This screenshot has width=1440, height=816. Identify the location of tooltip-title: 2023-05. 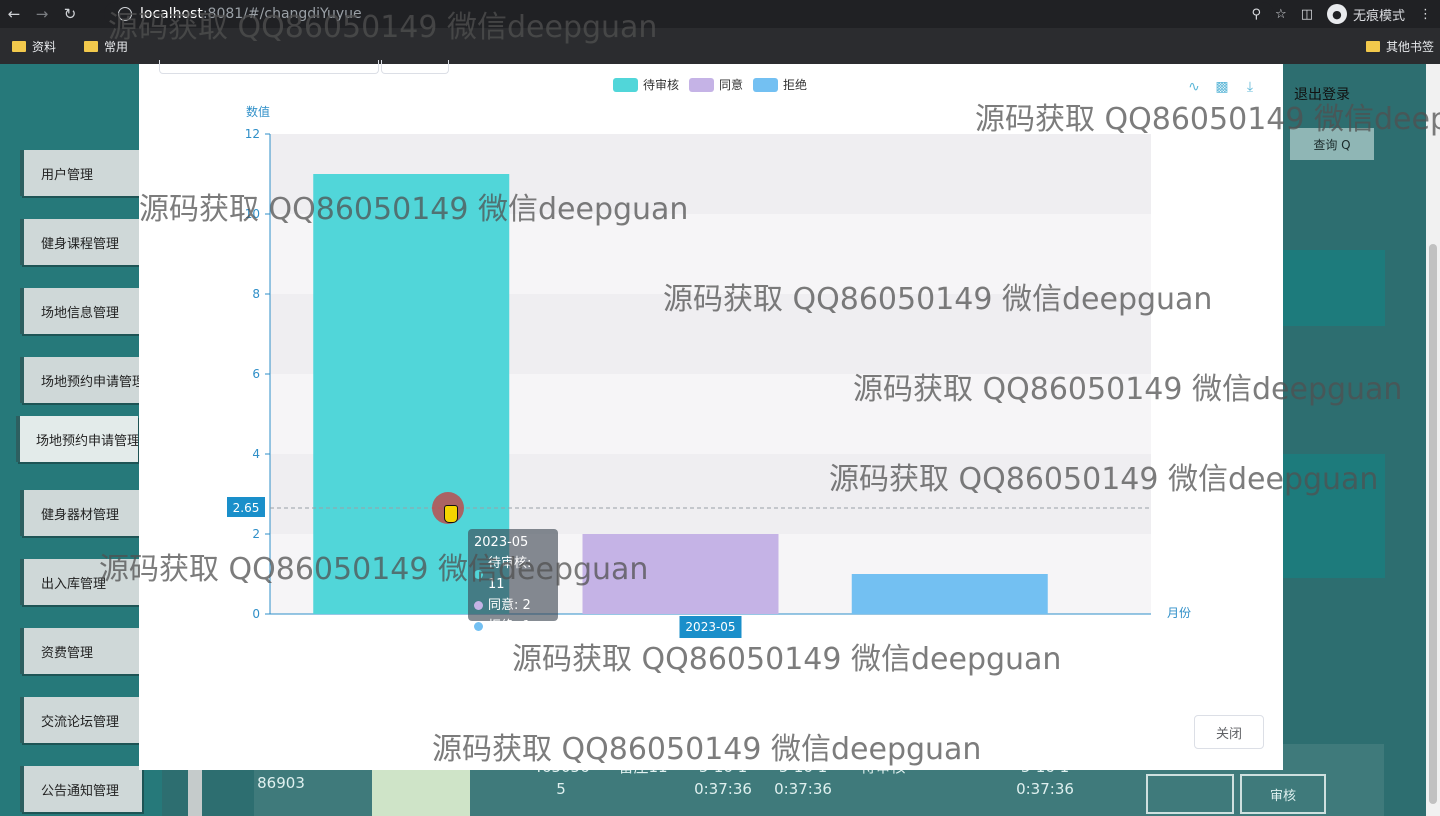
(501, 542).